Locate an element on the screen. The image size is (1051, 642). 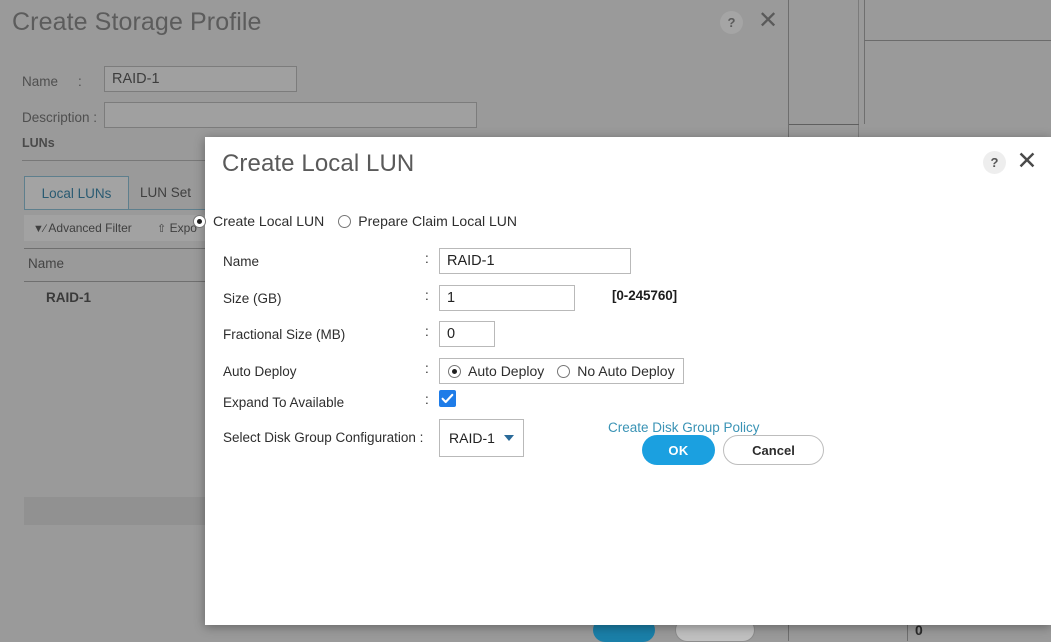
export-icon: ⇧ is located at coordinates (162, 229).